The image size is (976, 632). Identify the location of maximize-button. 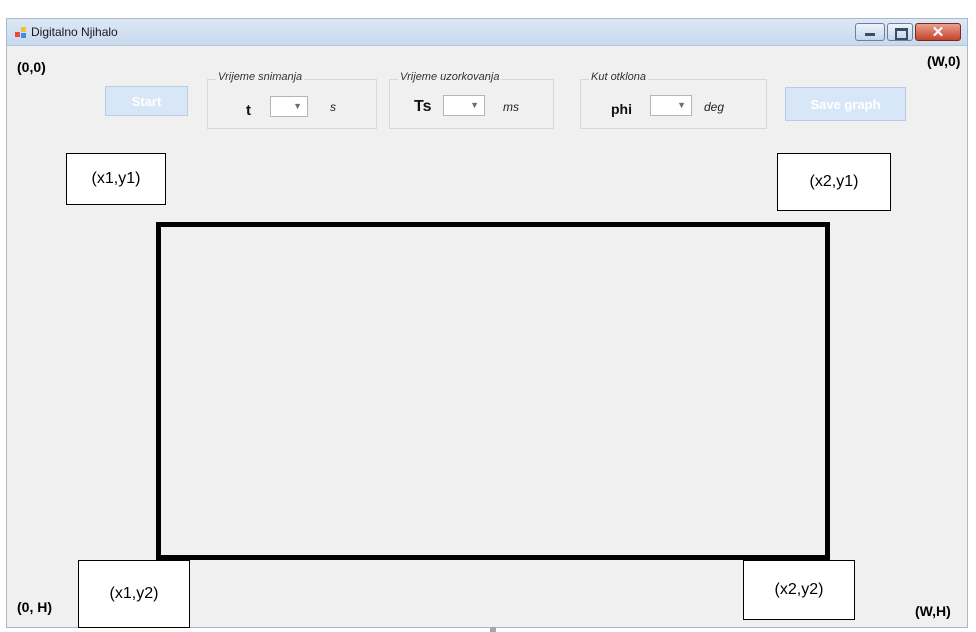
(900, 32).